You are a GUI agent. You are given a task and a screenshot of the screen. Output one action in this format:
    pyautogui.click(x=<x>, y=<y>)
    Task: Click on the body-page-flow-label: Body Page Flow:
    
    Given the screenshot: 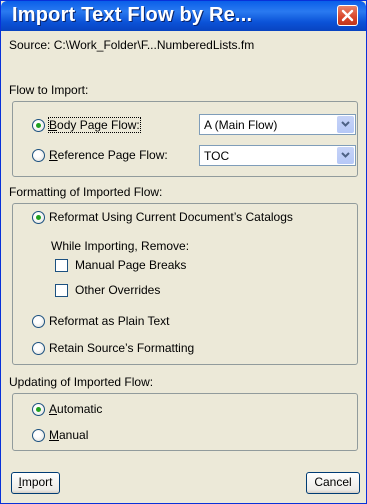 What is the action you would take?
    pyautogui.click(x=94, y=125)
    